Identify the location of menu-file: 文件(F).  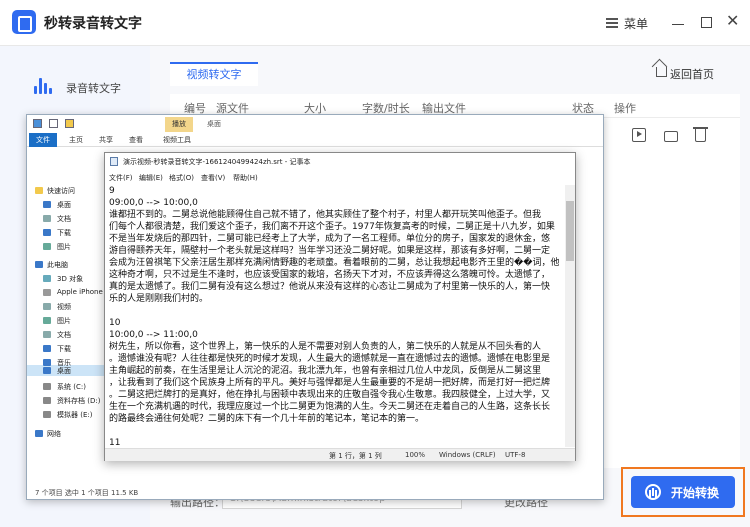
(121, 178).